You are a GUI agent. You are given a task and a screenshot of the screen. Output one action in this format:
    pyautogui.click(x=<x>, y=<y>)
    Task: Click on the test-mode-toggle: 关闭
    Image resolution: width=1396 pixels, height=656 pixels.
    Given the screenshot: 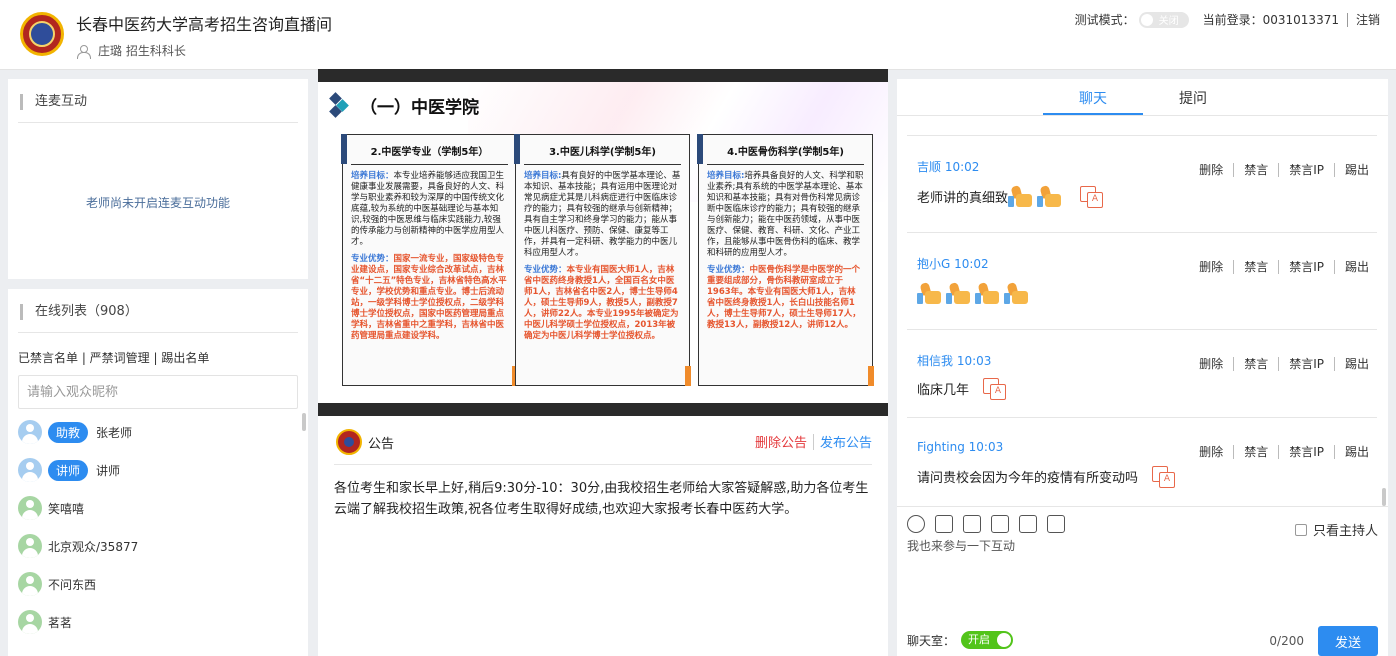 What is the action you would take?
    pyautogui.click(x=1163, y=19)
    